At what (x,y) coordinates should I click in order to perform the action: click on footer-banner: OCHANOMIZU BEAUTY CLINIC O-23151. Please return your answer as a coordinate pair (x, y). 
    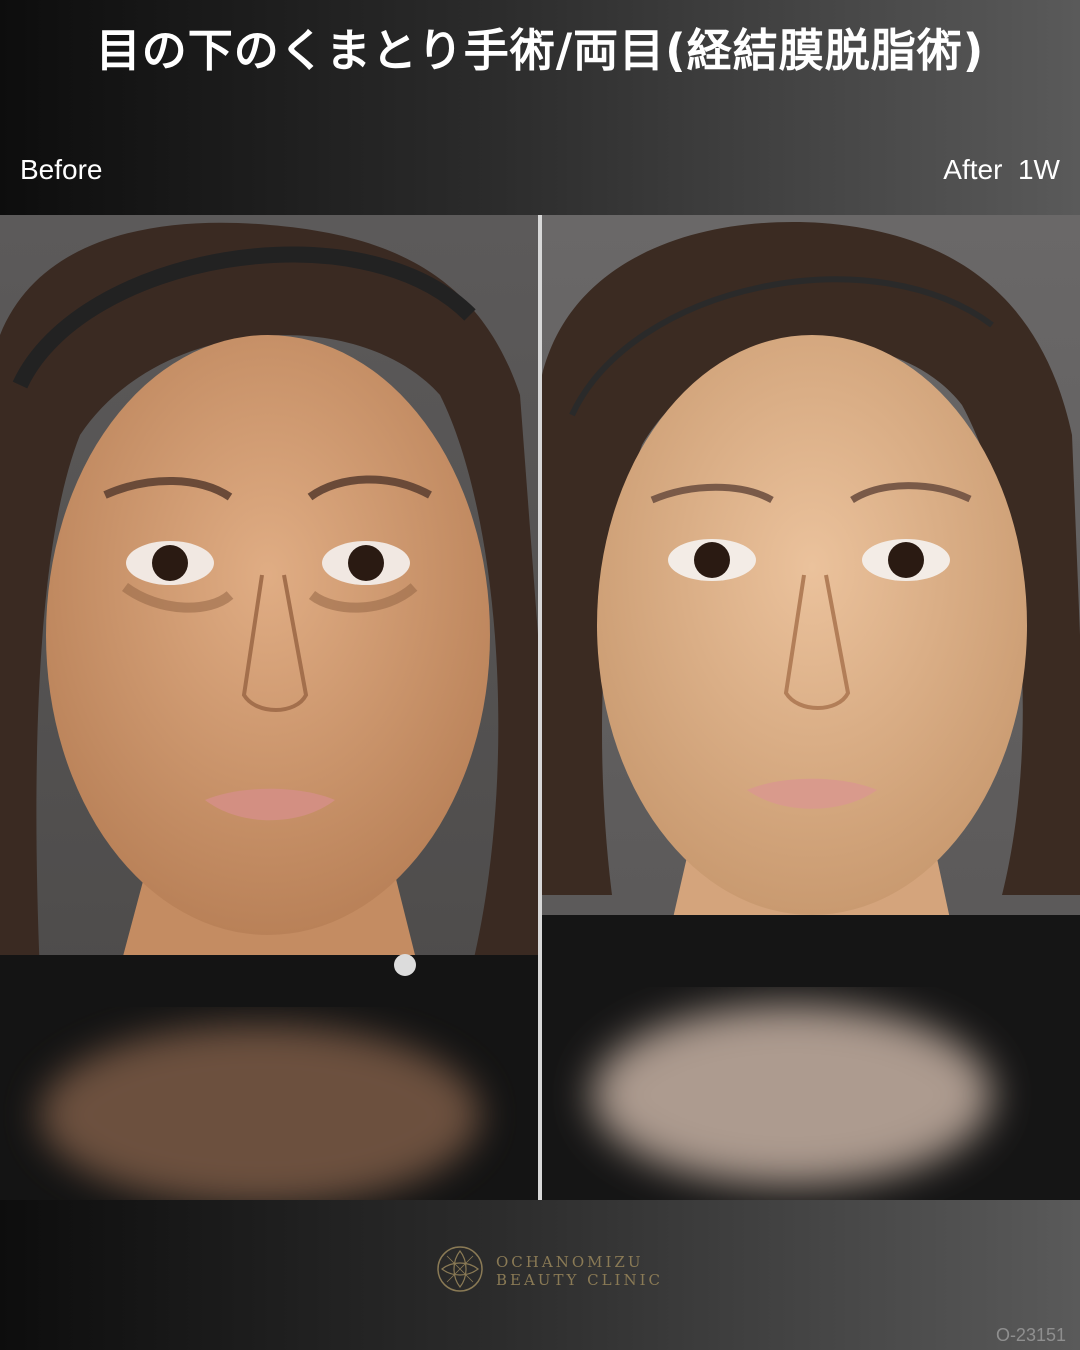
    Looking at the image, I should click on (540, 1275).